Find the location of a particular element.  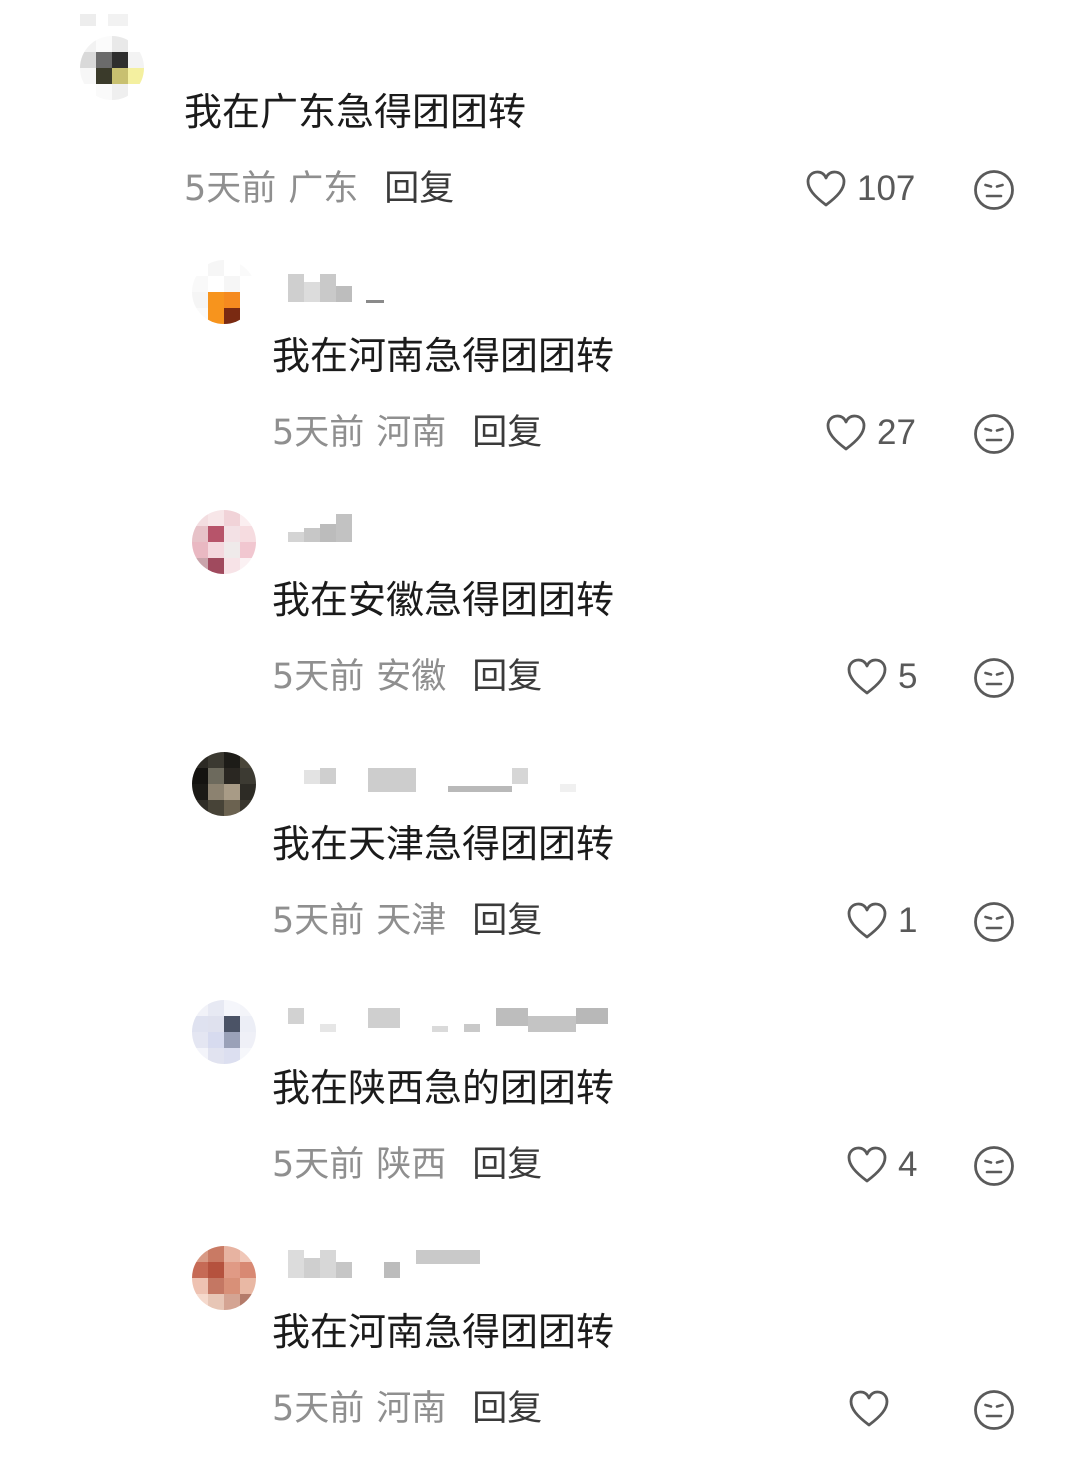

like-button: 4 is located at coordinates (881, 1165).